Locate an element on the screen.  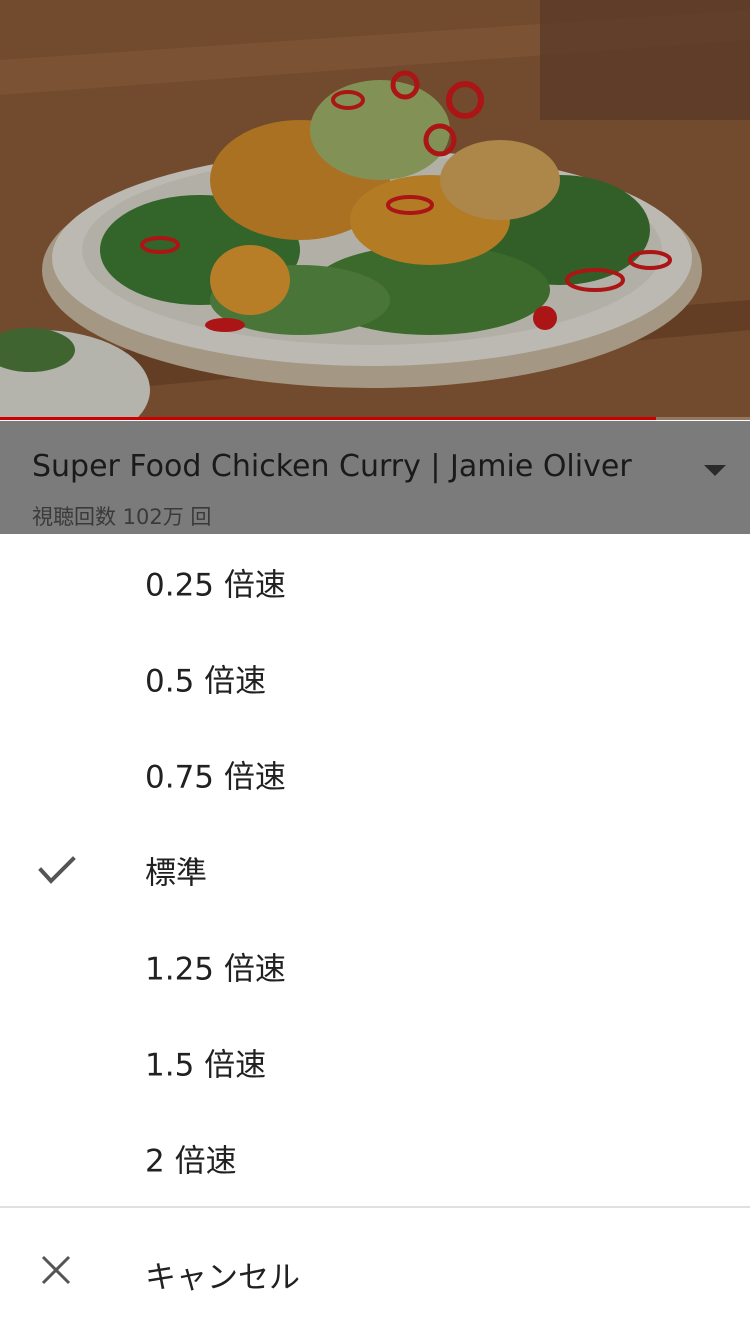
speed-option-label: 1.5 倍速 is located at coordinates (206, 1065).